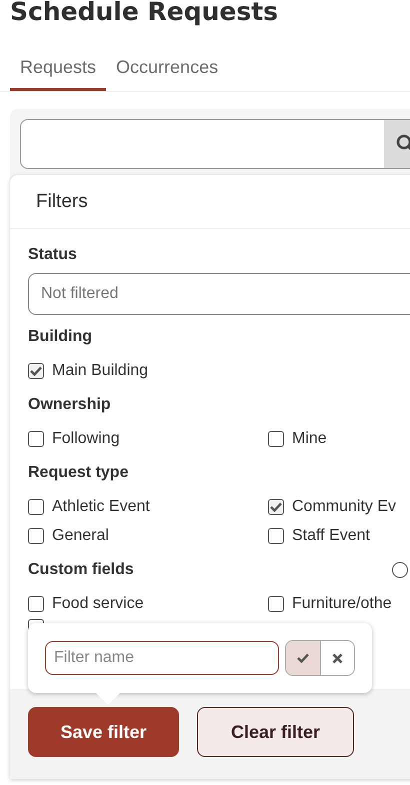  What do you see at coordinates (162, 658) in the screenshot?
I see `filter-name-field: Filter name` at bounding box center [162, 658].